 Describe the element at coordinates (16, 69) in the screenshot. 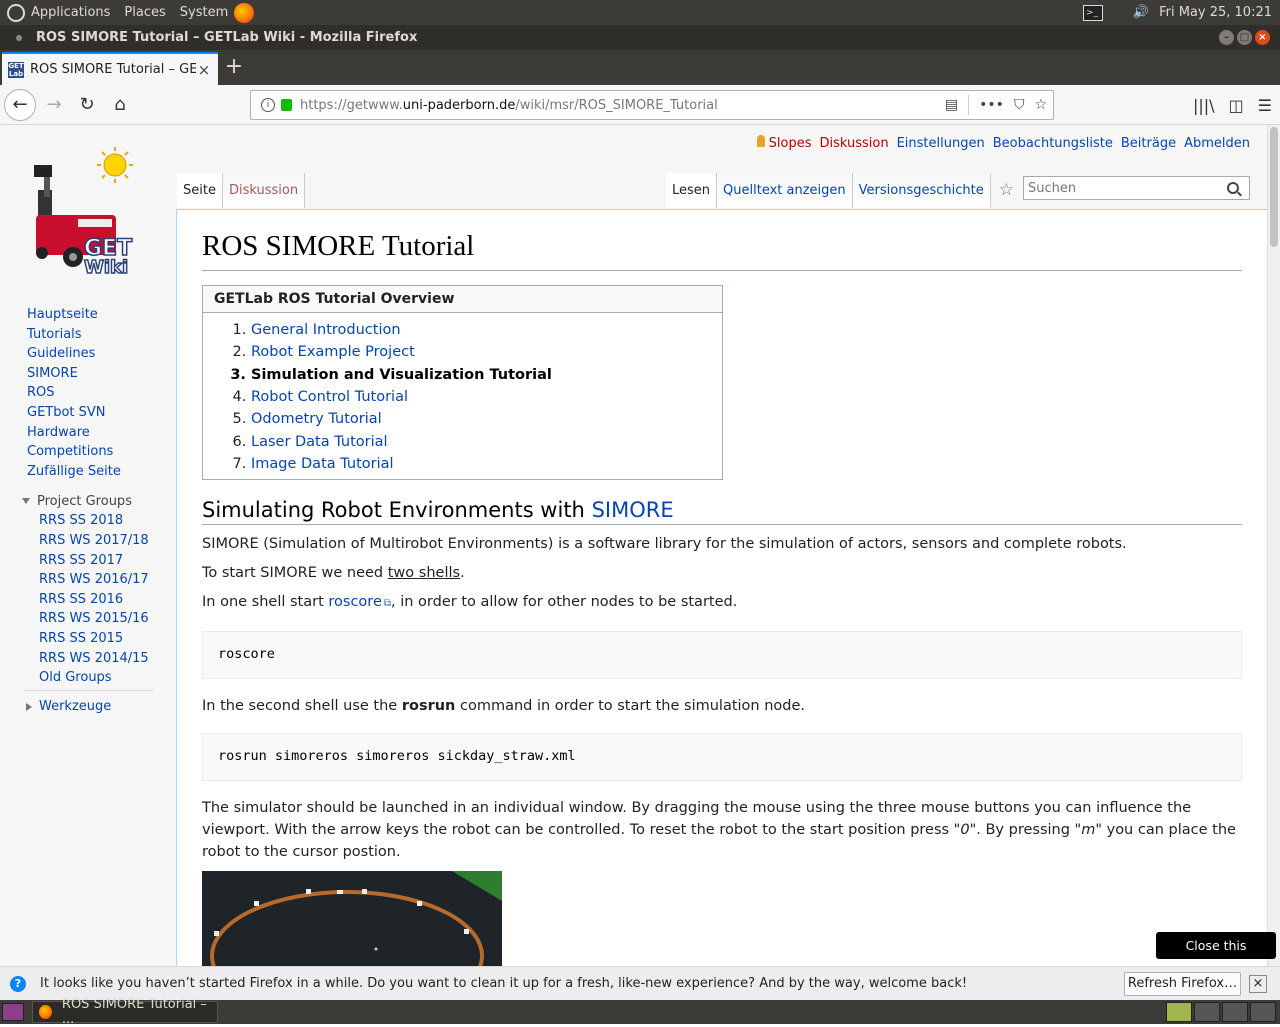

I see `getlab-favicon-icon: GET Lab` at that location.